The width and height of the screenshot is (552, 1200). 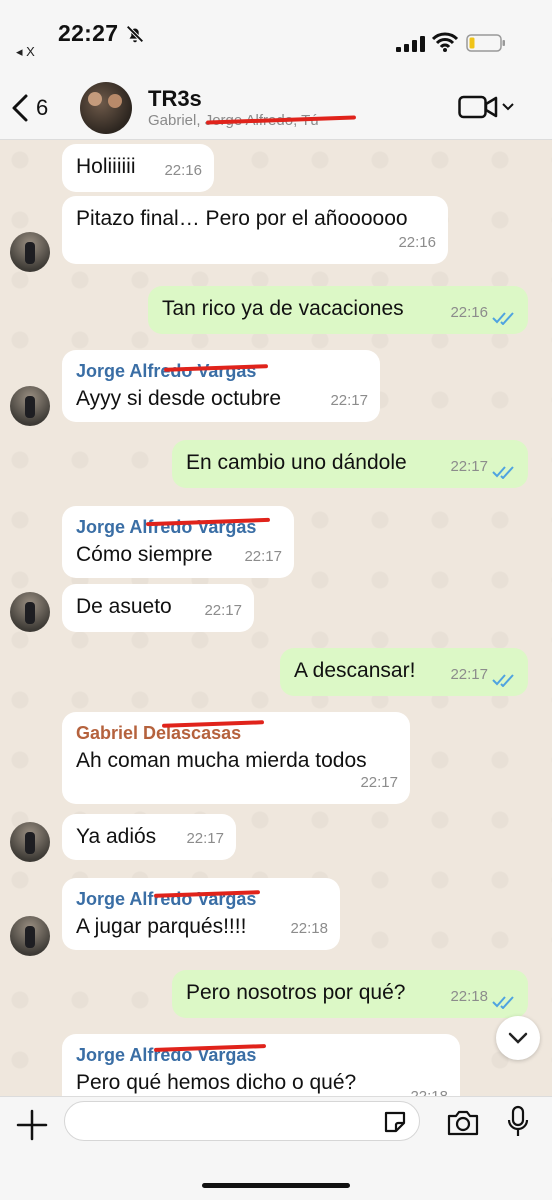 I want to click on scroll-to-bottom-button, so click(x=518, y=1038).